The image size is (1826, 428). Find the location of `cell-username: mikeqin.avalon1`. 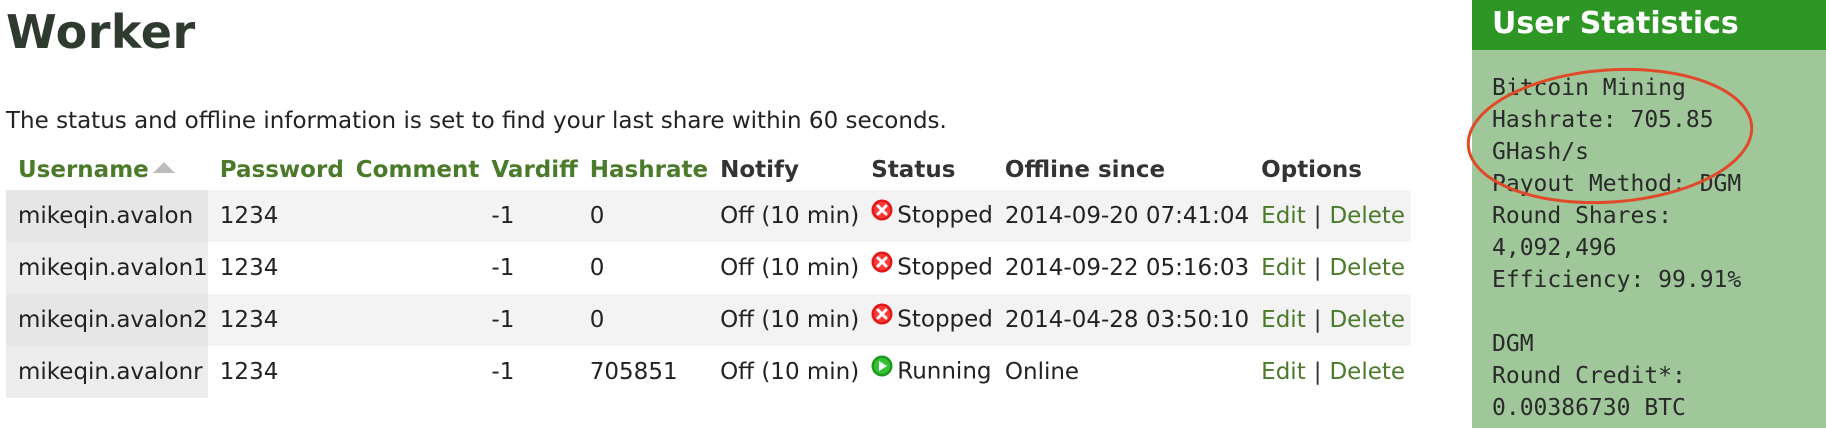

cell-username: mikeqin.avalon1 is located at coordinates (107, 268).